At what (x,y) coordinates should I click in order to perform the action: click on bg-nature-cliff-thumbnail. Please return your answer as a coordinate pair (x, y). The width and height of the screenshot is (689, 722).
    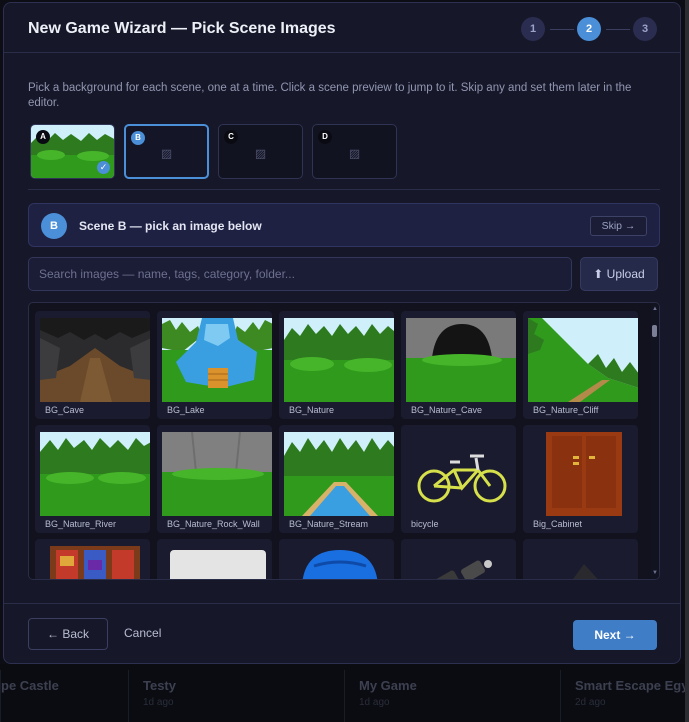
    Looking at the image, I should click on (583, 360).